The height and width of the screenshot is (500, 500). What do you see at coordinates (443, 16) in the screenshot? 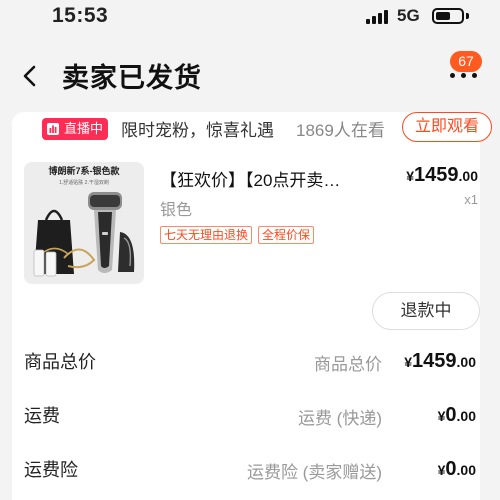
I see `battery-level` at bounding box center [443, 16].